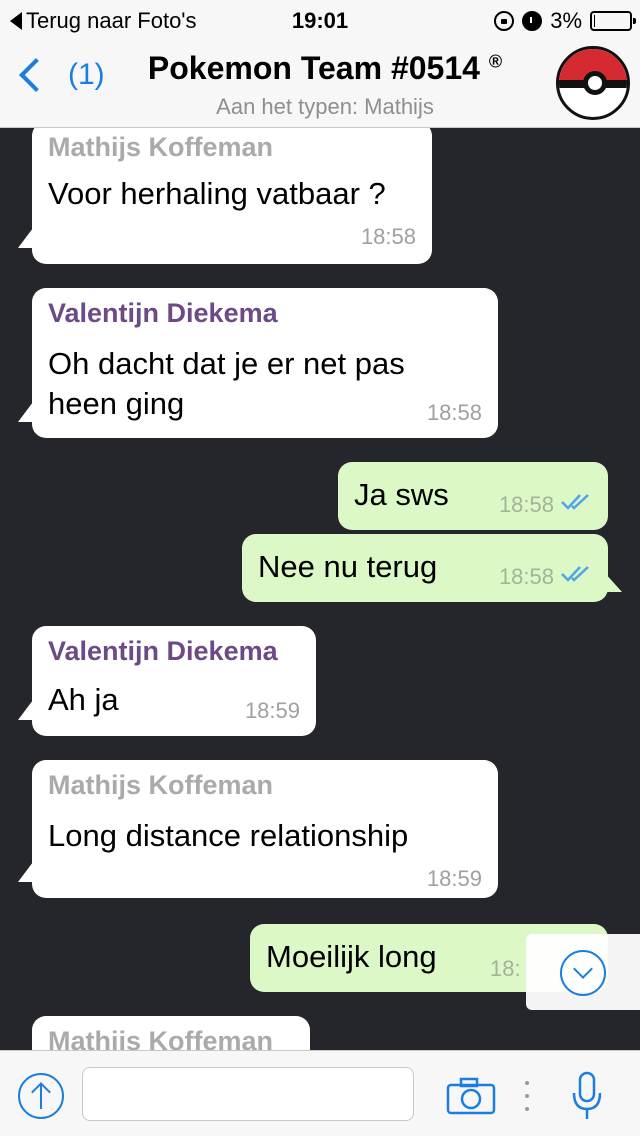  I want to click on battery-level, so click(594, 21).